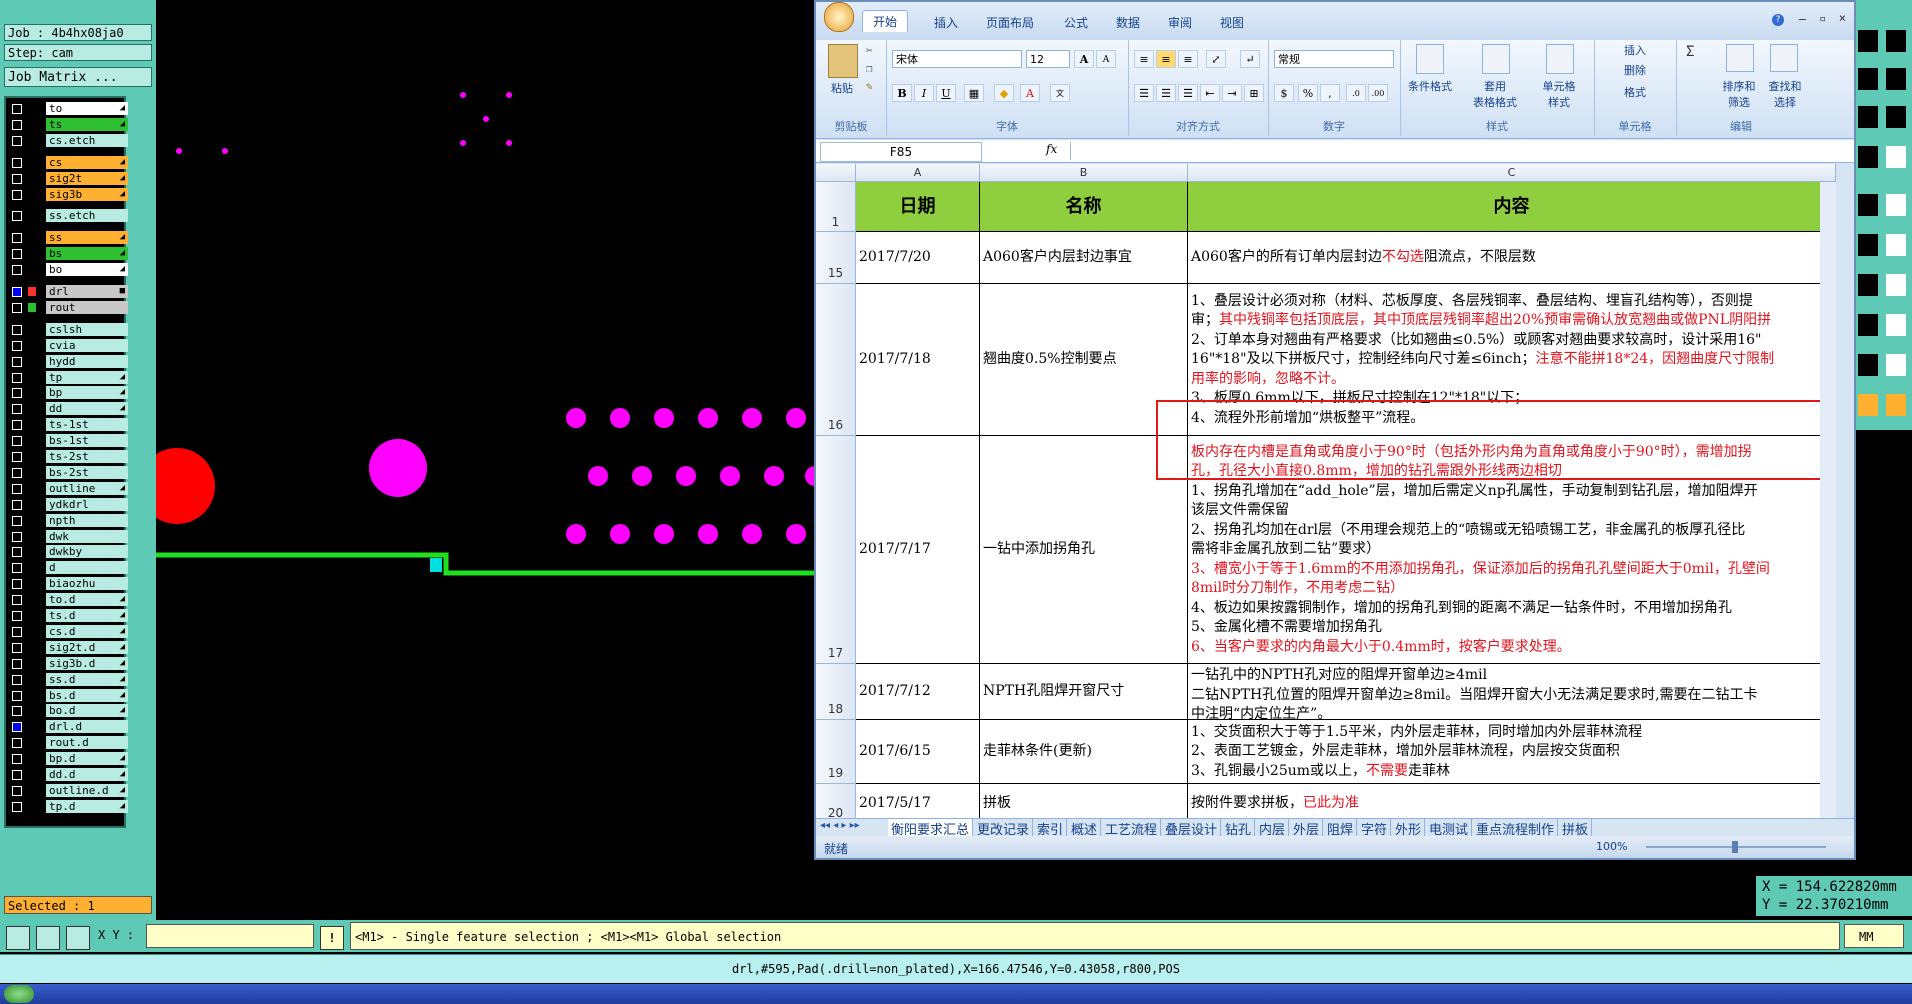  What do you see at coordinates (87, 568) in the screenshot?
I see `layer-name: d` at bounding box center [87, 568].